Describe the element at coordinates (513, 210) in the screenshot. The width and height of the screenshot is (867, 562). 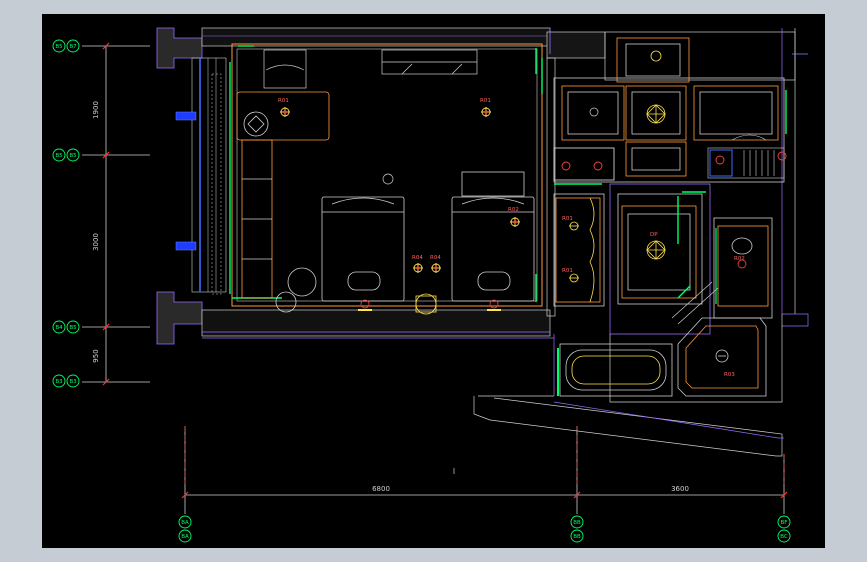
I see `fixture-tag-r02: R02` at that location.